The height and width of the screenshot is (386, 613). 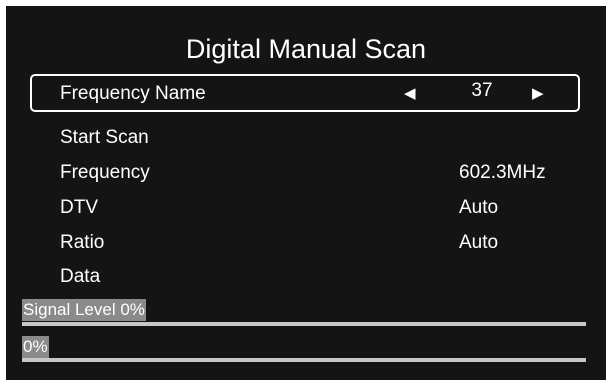 I want to click on menu-item-data: Data, so click(x=80, y=277).